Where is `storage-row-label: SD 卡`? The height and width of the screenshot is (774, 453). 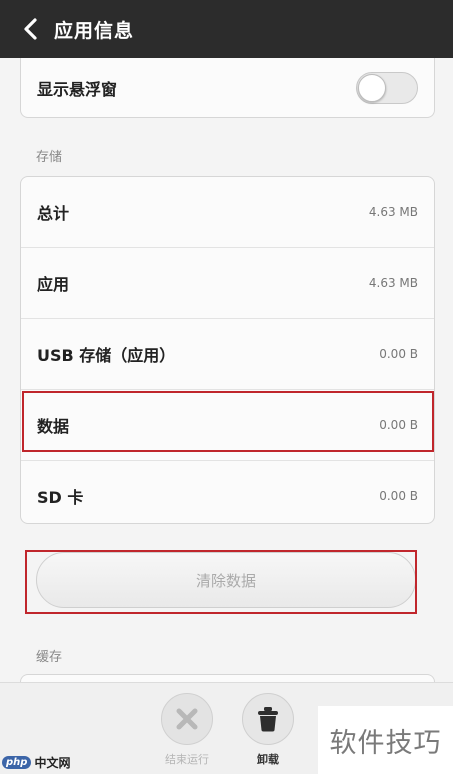 storage-row-label: SD 卡 is located at coordinates (60, 497).